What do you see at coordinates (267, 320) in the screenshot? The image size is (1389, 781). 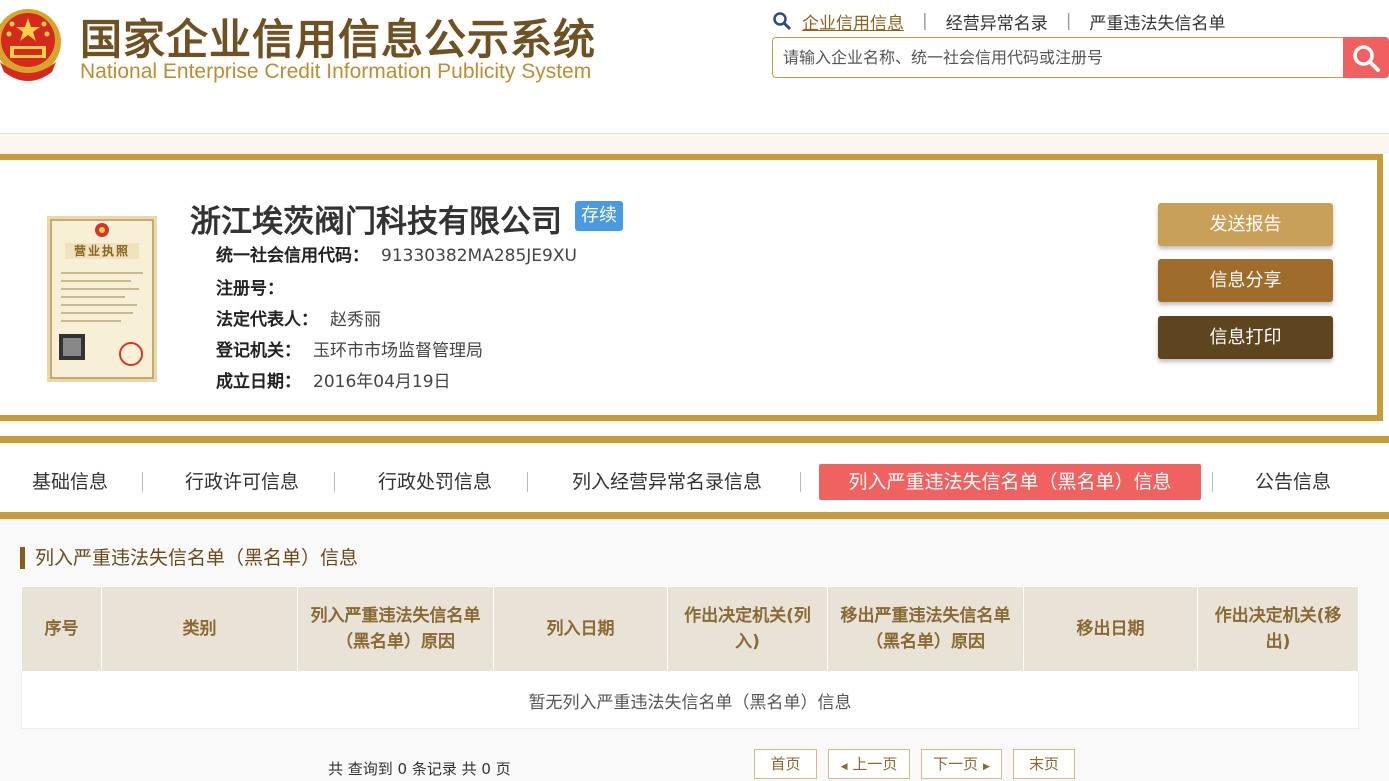 I see `field-label: 法定代表人：` at bounding box center [267, 320].